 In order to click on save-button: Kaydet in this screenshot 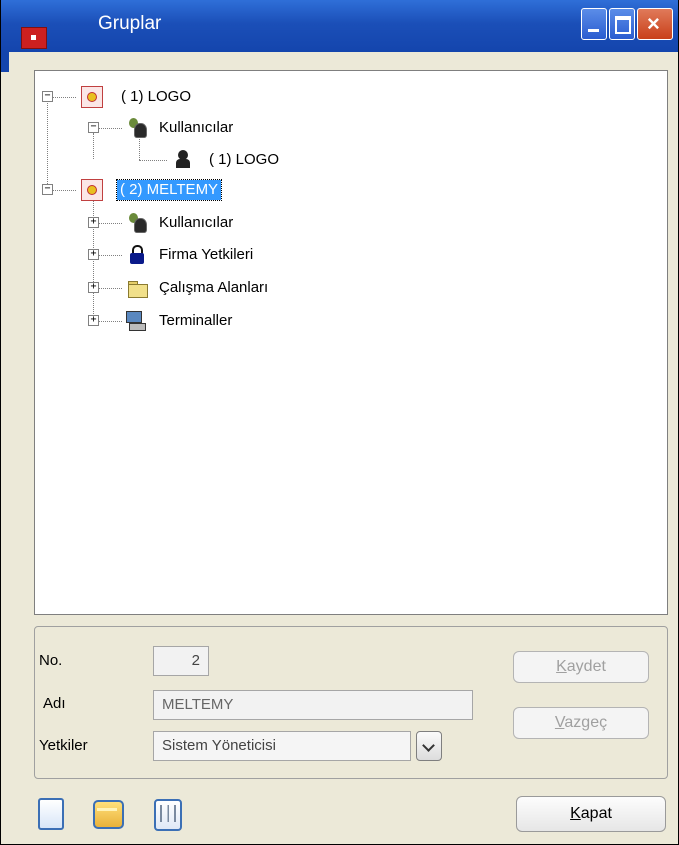, I will do `click(581, 667)`.